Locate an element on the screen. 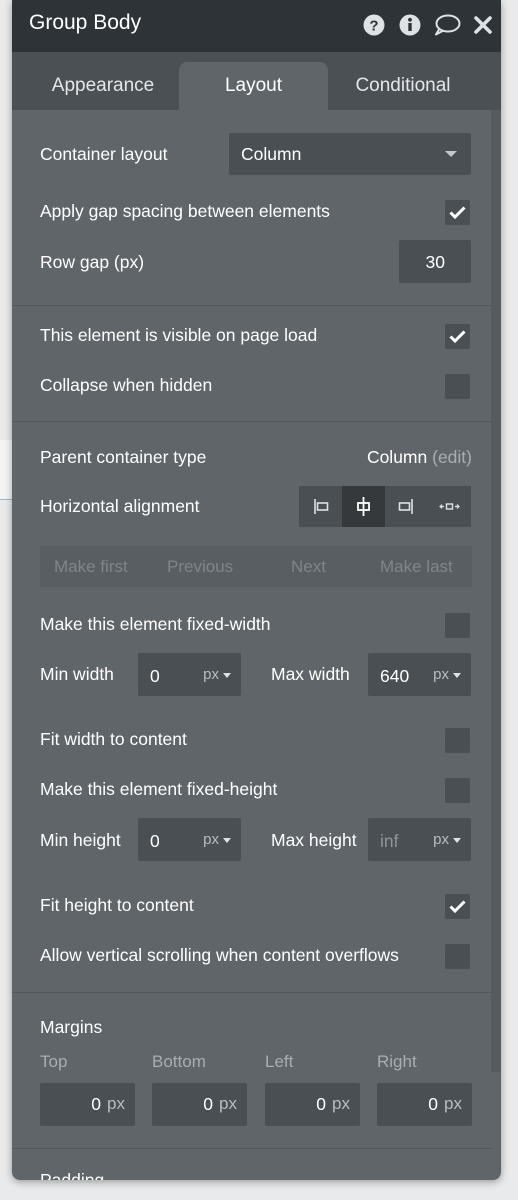  margin-right-value: 0 is located at coordinates (433, 1104).